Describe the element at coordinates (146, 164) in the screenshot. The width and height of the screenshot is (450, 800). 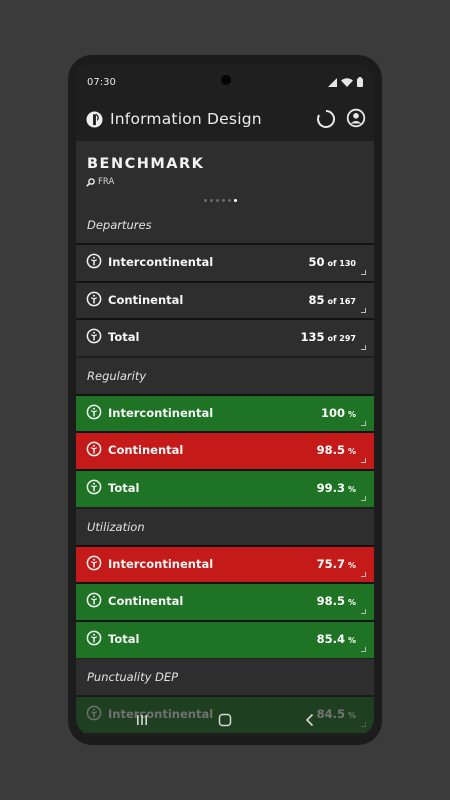
I see `benchmark-title: BENCHMARK` at that location.